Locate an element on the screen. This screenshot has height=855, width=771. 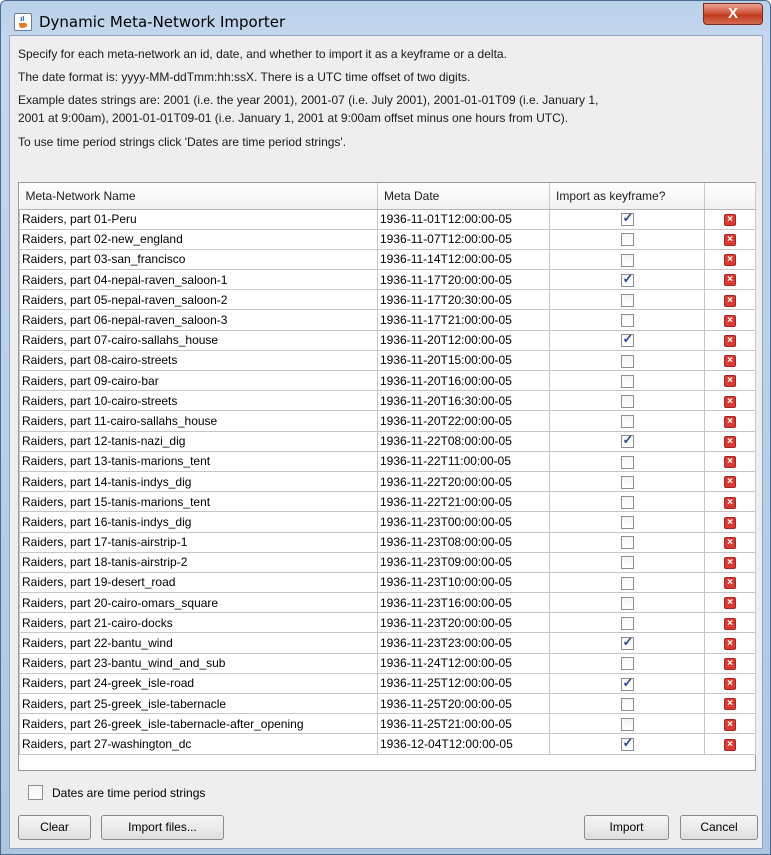
row-date-cell: 1936-11-01T12:00:00-05 is located at coordinates (463, 219).